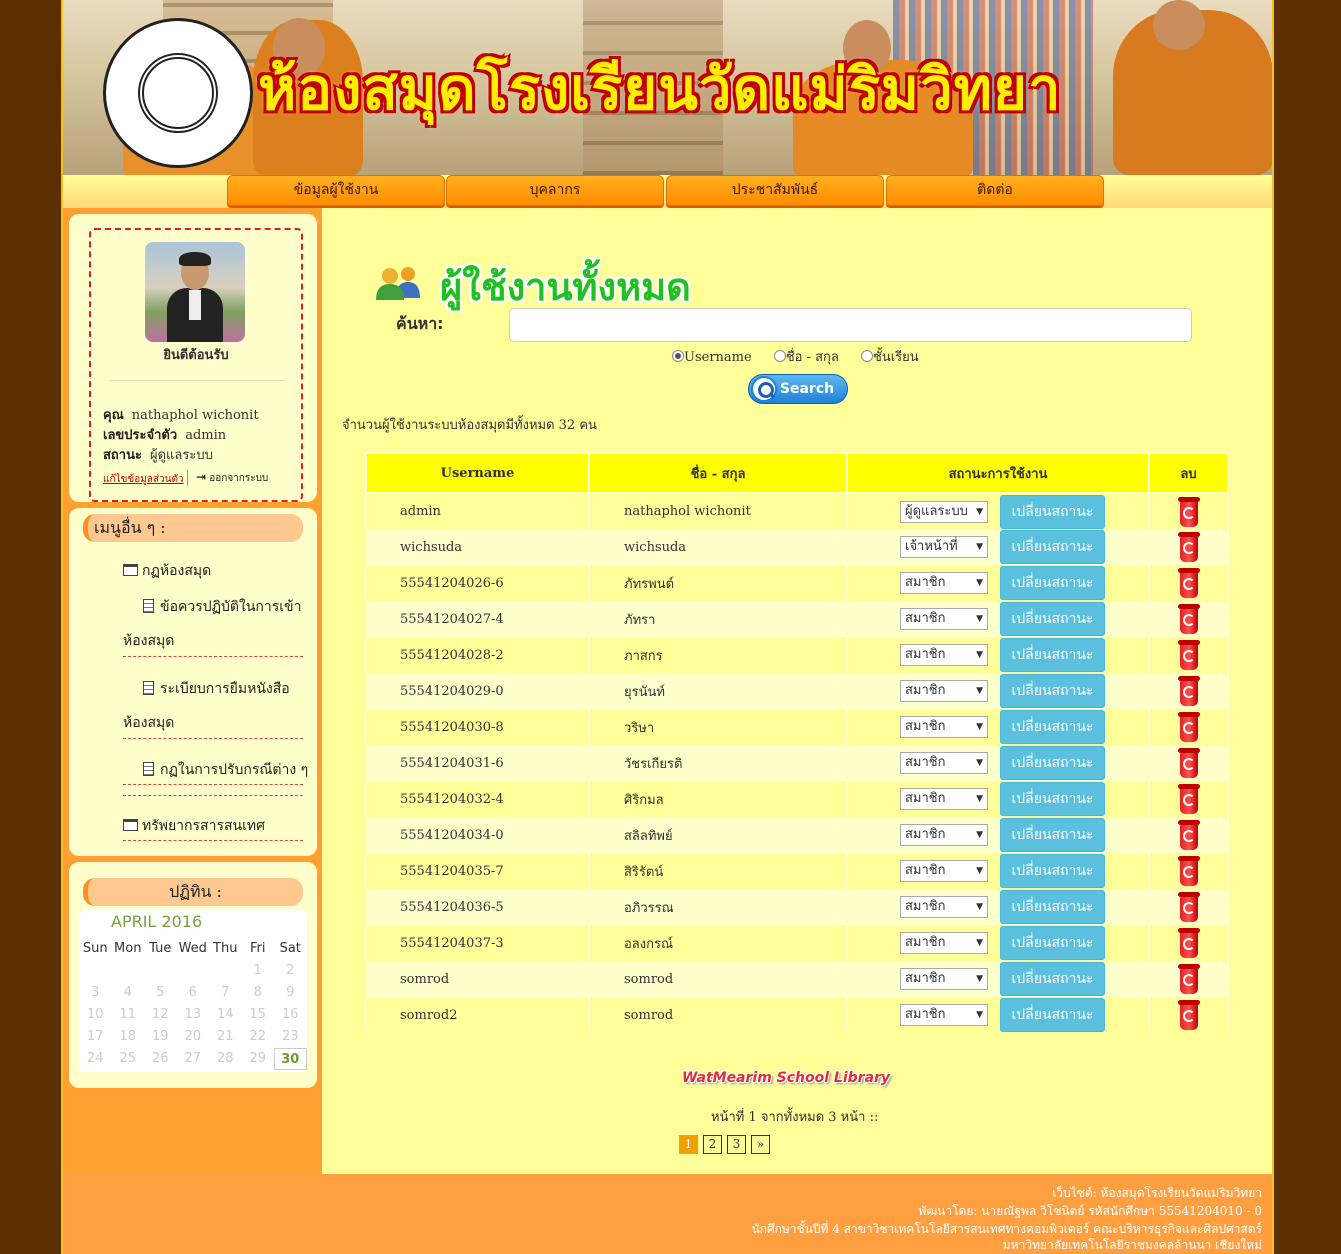 Image resolution: width=1341 pixels, height=1254 pixels. I want to click on cell-fullname: วริษา, so click(718, 727).